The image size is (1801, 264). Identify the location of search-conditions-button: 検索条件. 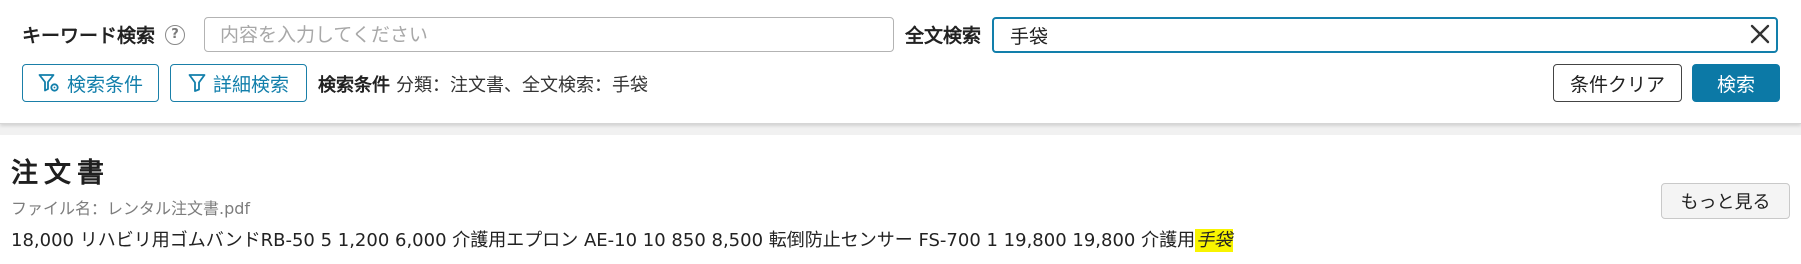
(90, 83).